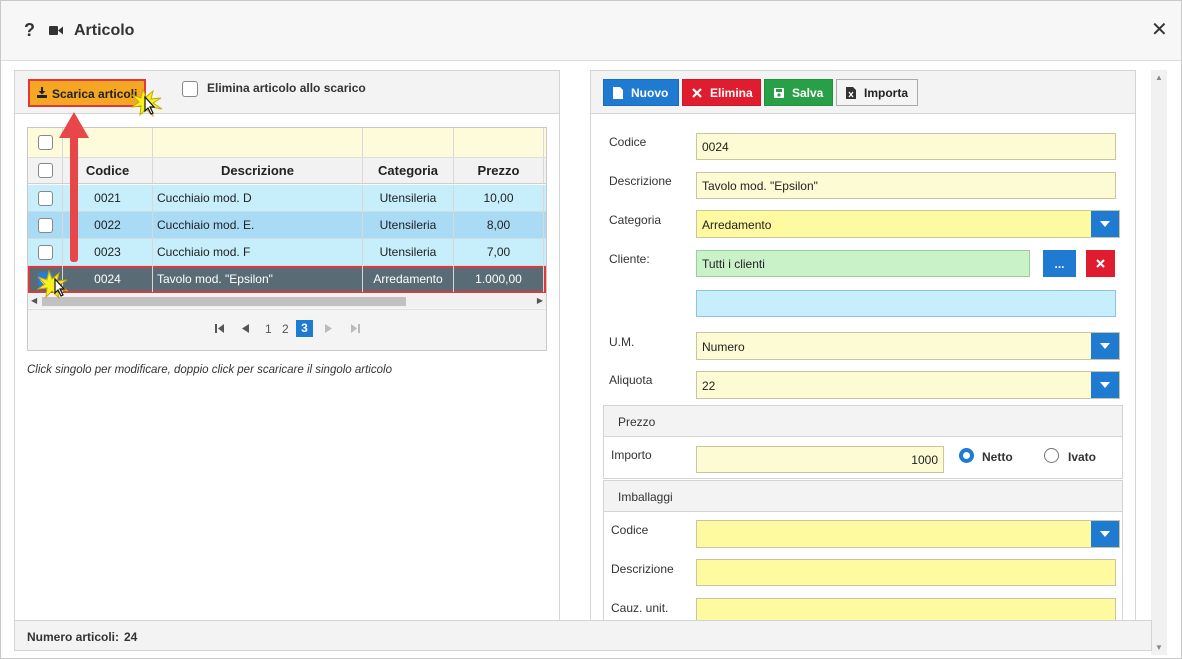  What do you see at coordinates (258, 170) in the screenshot?
I see `column-header-descrizione: Descrizione` at bounding box center [258, 170].